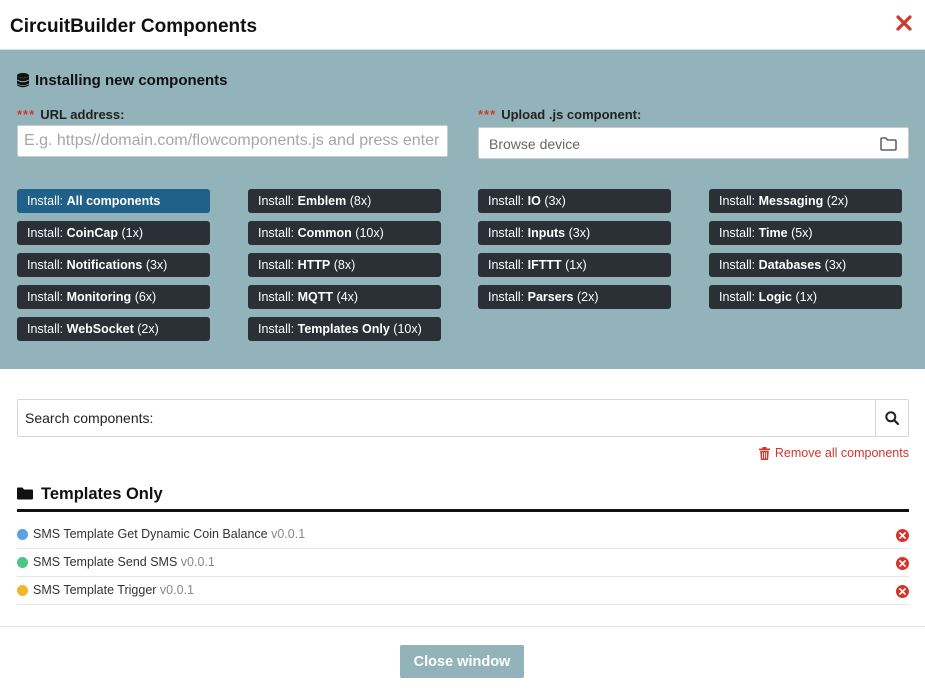  Describe the element at coordinates (102, 494) in the screenshot. I see `group-title: Templates Only` at that location.